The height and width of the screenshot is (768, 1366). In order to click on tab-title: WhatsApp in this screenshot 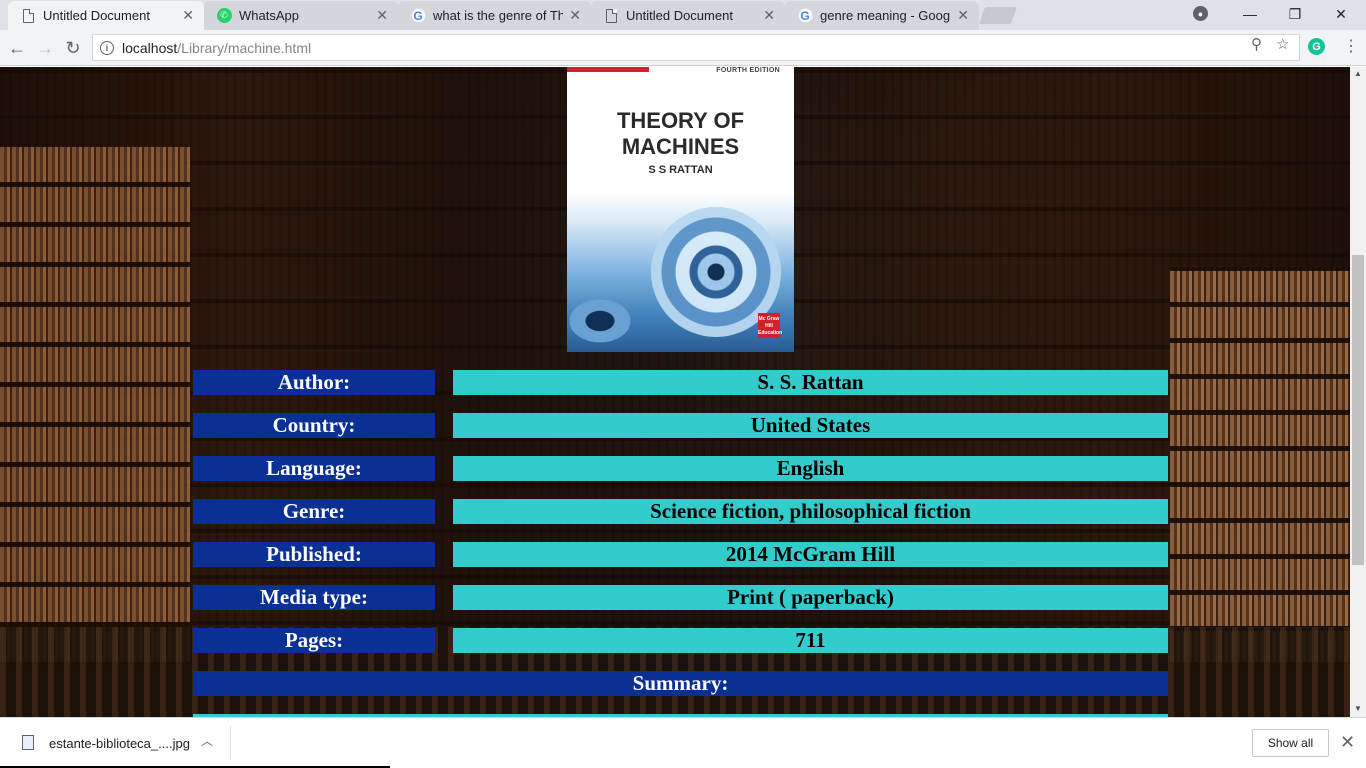, I will do `click(269, 15)`.